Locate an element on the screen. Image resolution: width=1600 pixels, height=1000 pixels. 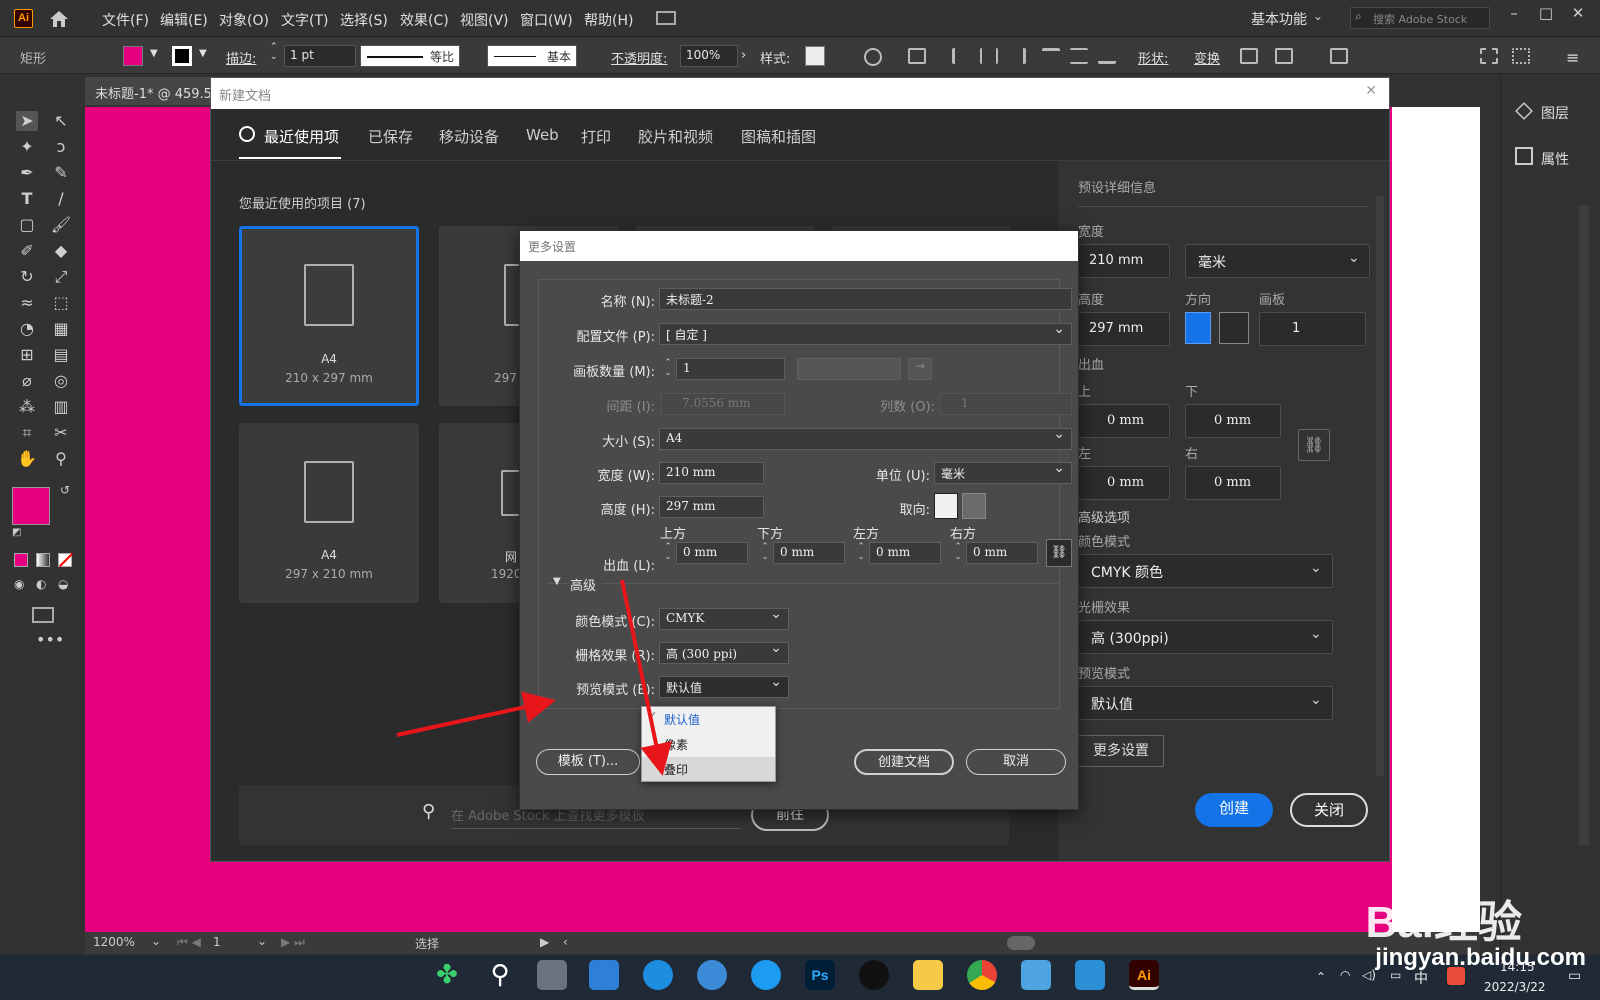
transform-label: 变换 is located at coordinates (1207, 57).